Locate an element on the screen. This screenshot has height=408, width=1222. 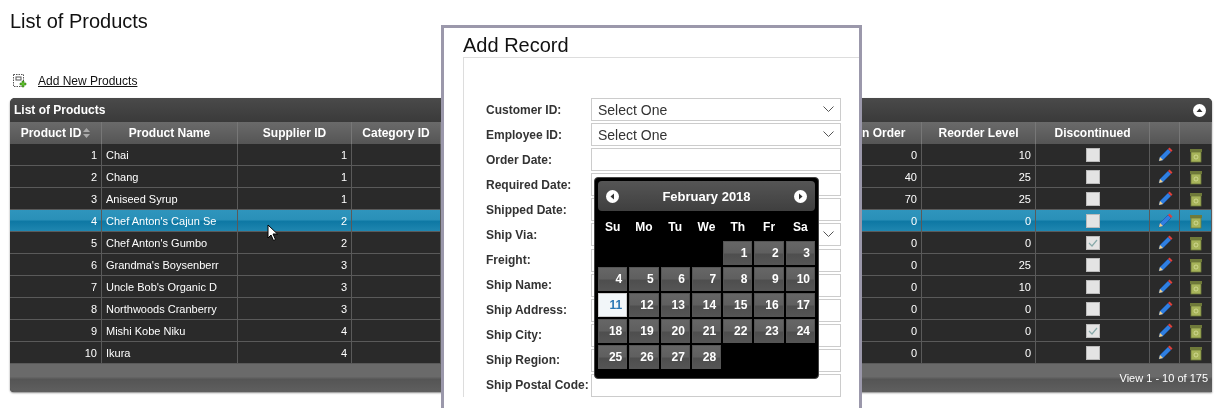
field-label: Ship City: is located at coordinates (514, 335).